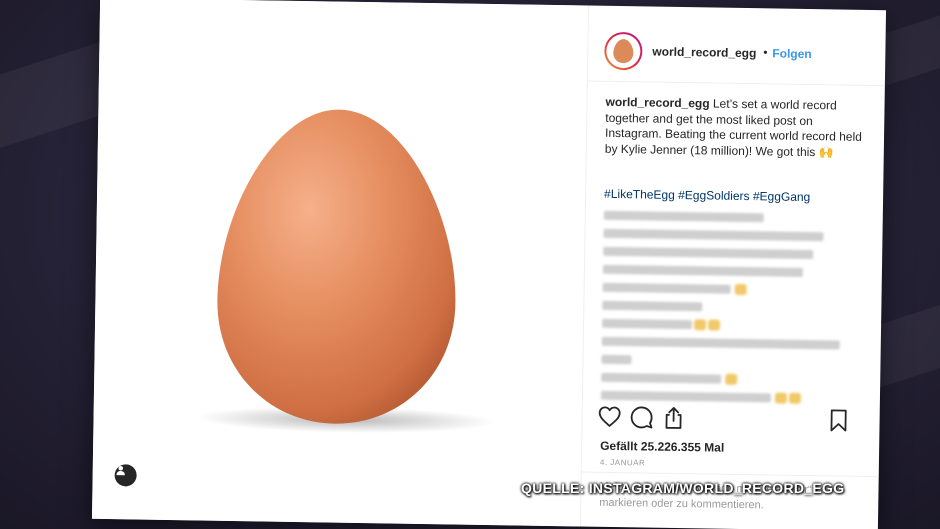 This screenshot has width=940, height=529. What do you see at coordinates (641, 417) in the screenshot?
I see `comment-bubble-icon` at bounding box center [641, 417].